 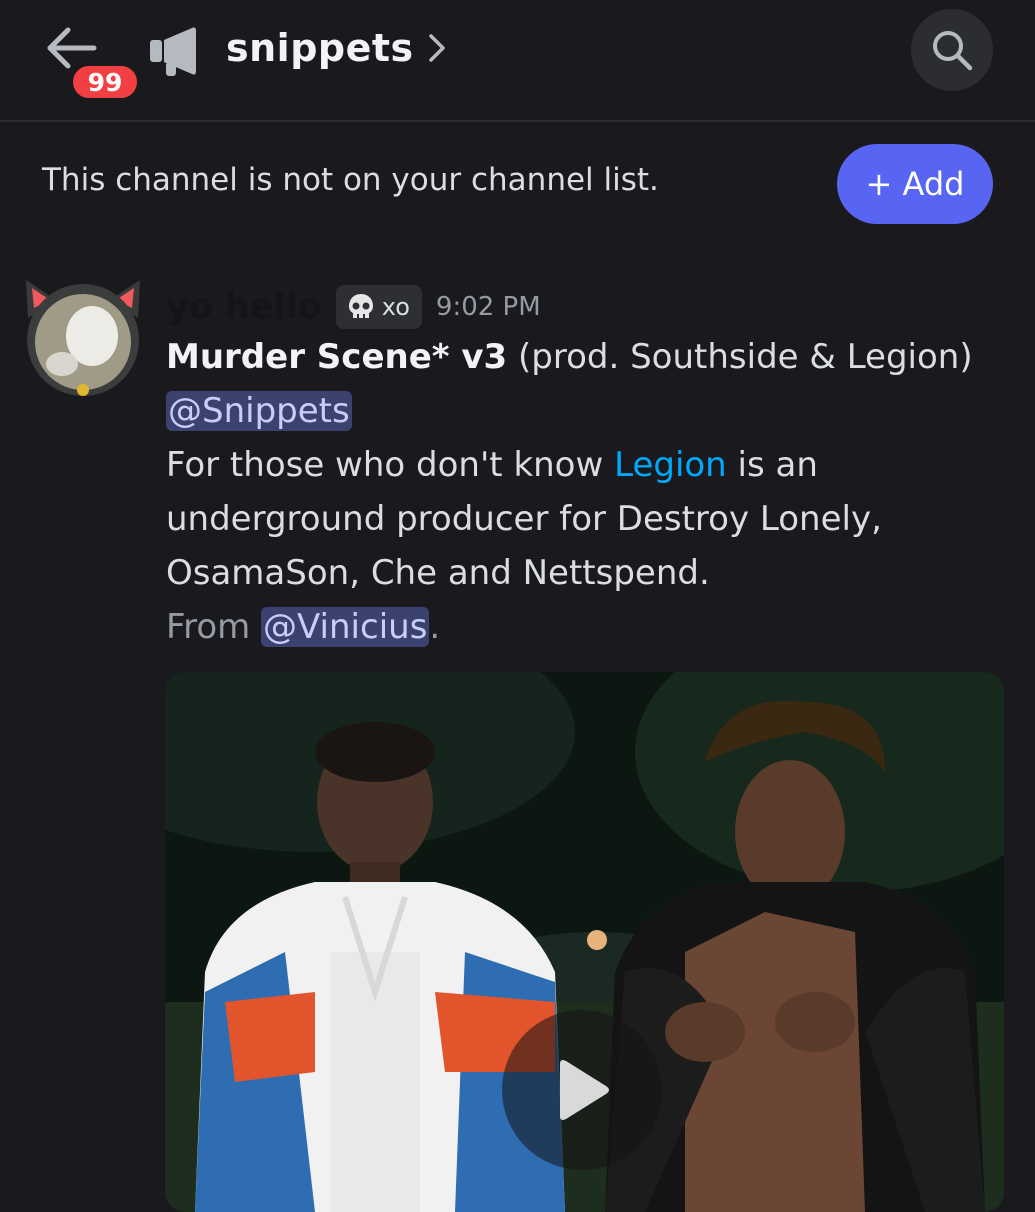 I want to click on play-icon, so click(x=584, y=1090).